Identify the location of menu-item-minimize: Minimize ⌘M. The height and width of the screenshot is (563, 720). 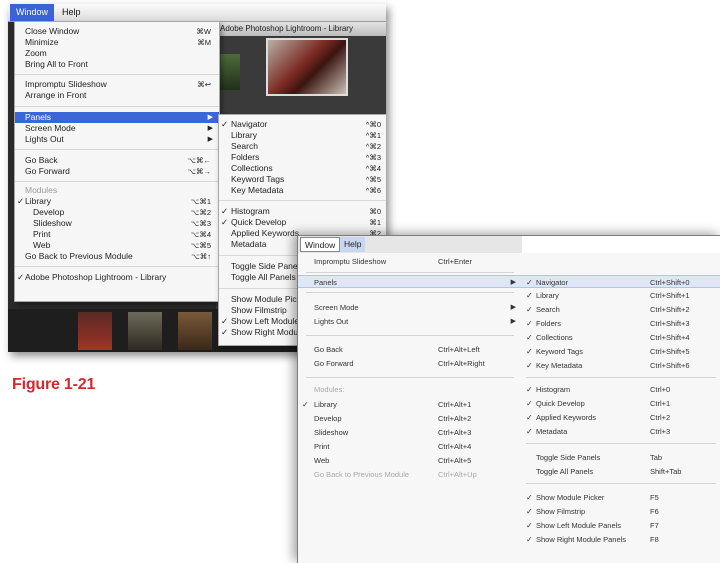
(117, 42).